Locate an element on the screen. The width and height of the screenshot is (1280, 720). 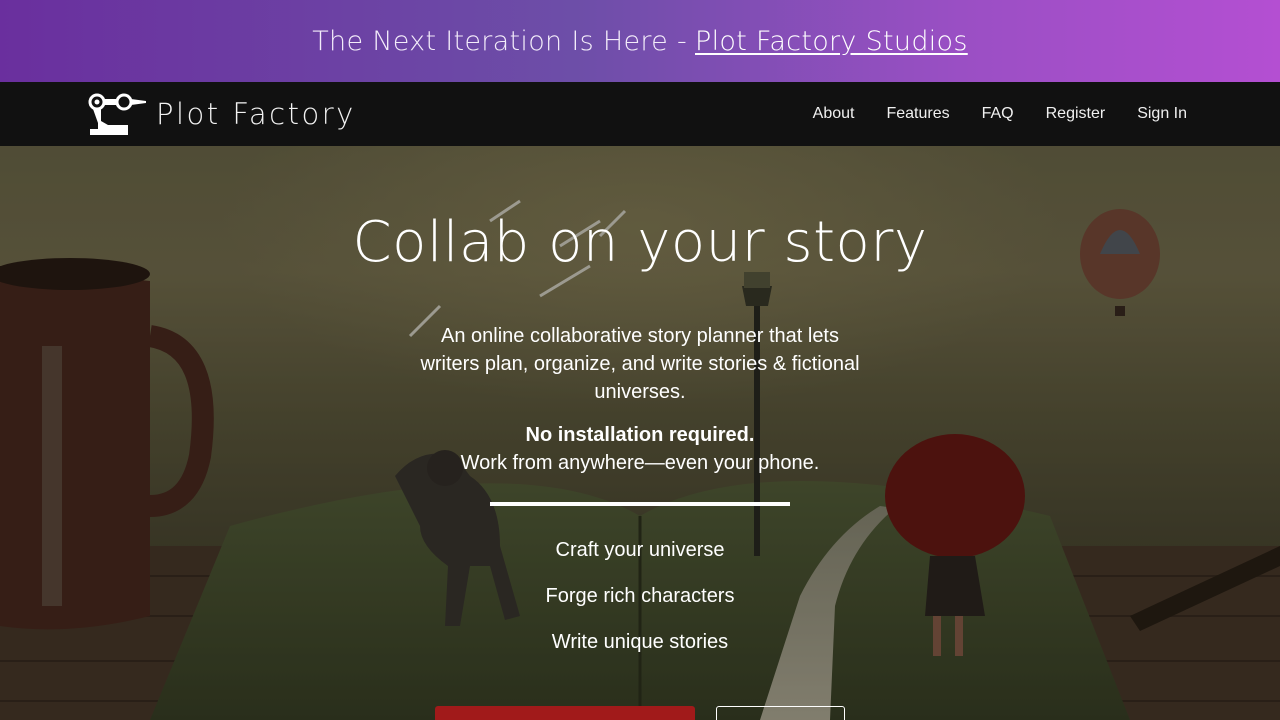
nav-faq-link: FAQ is located at coordinates (998, 114).